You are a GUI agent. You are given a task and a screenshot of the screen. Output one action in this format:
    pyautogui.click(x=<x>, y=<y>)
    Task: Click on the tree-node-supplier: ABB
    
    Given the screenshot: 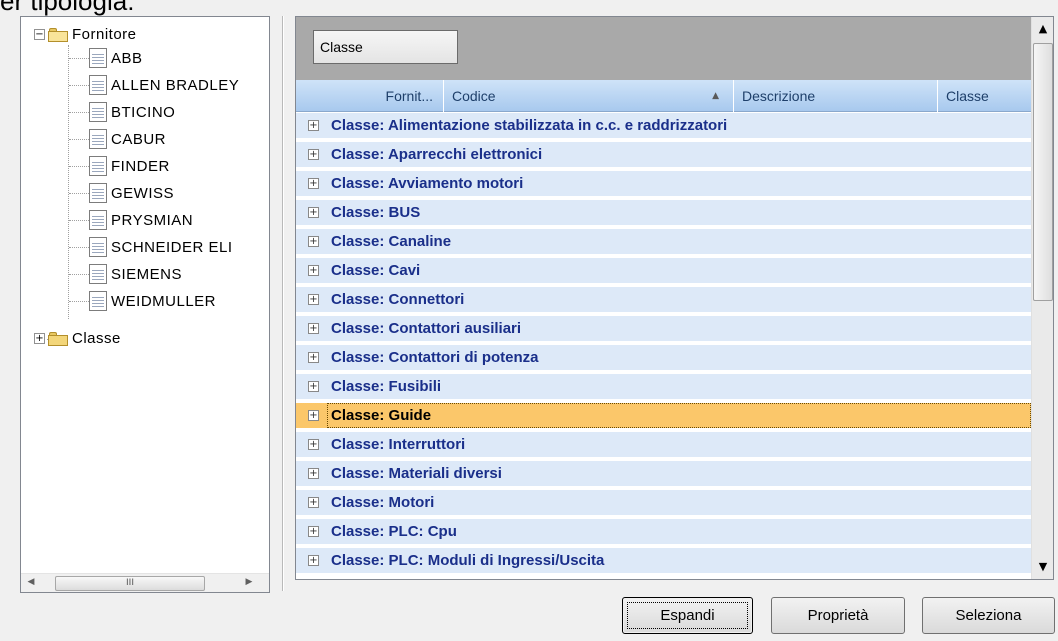 What is the action you would take?
    pyautogui.click(x=116, y=58)
    